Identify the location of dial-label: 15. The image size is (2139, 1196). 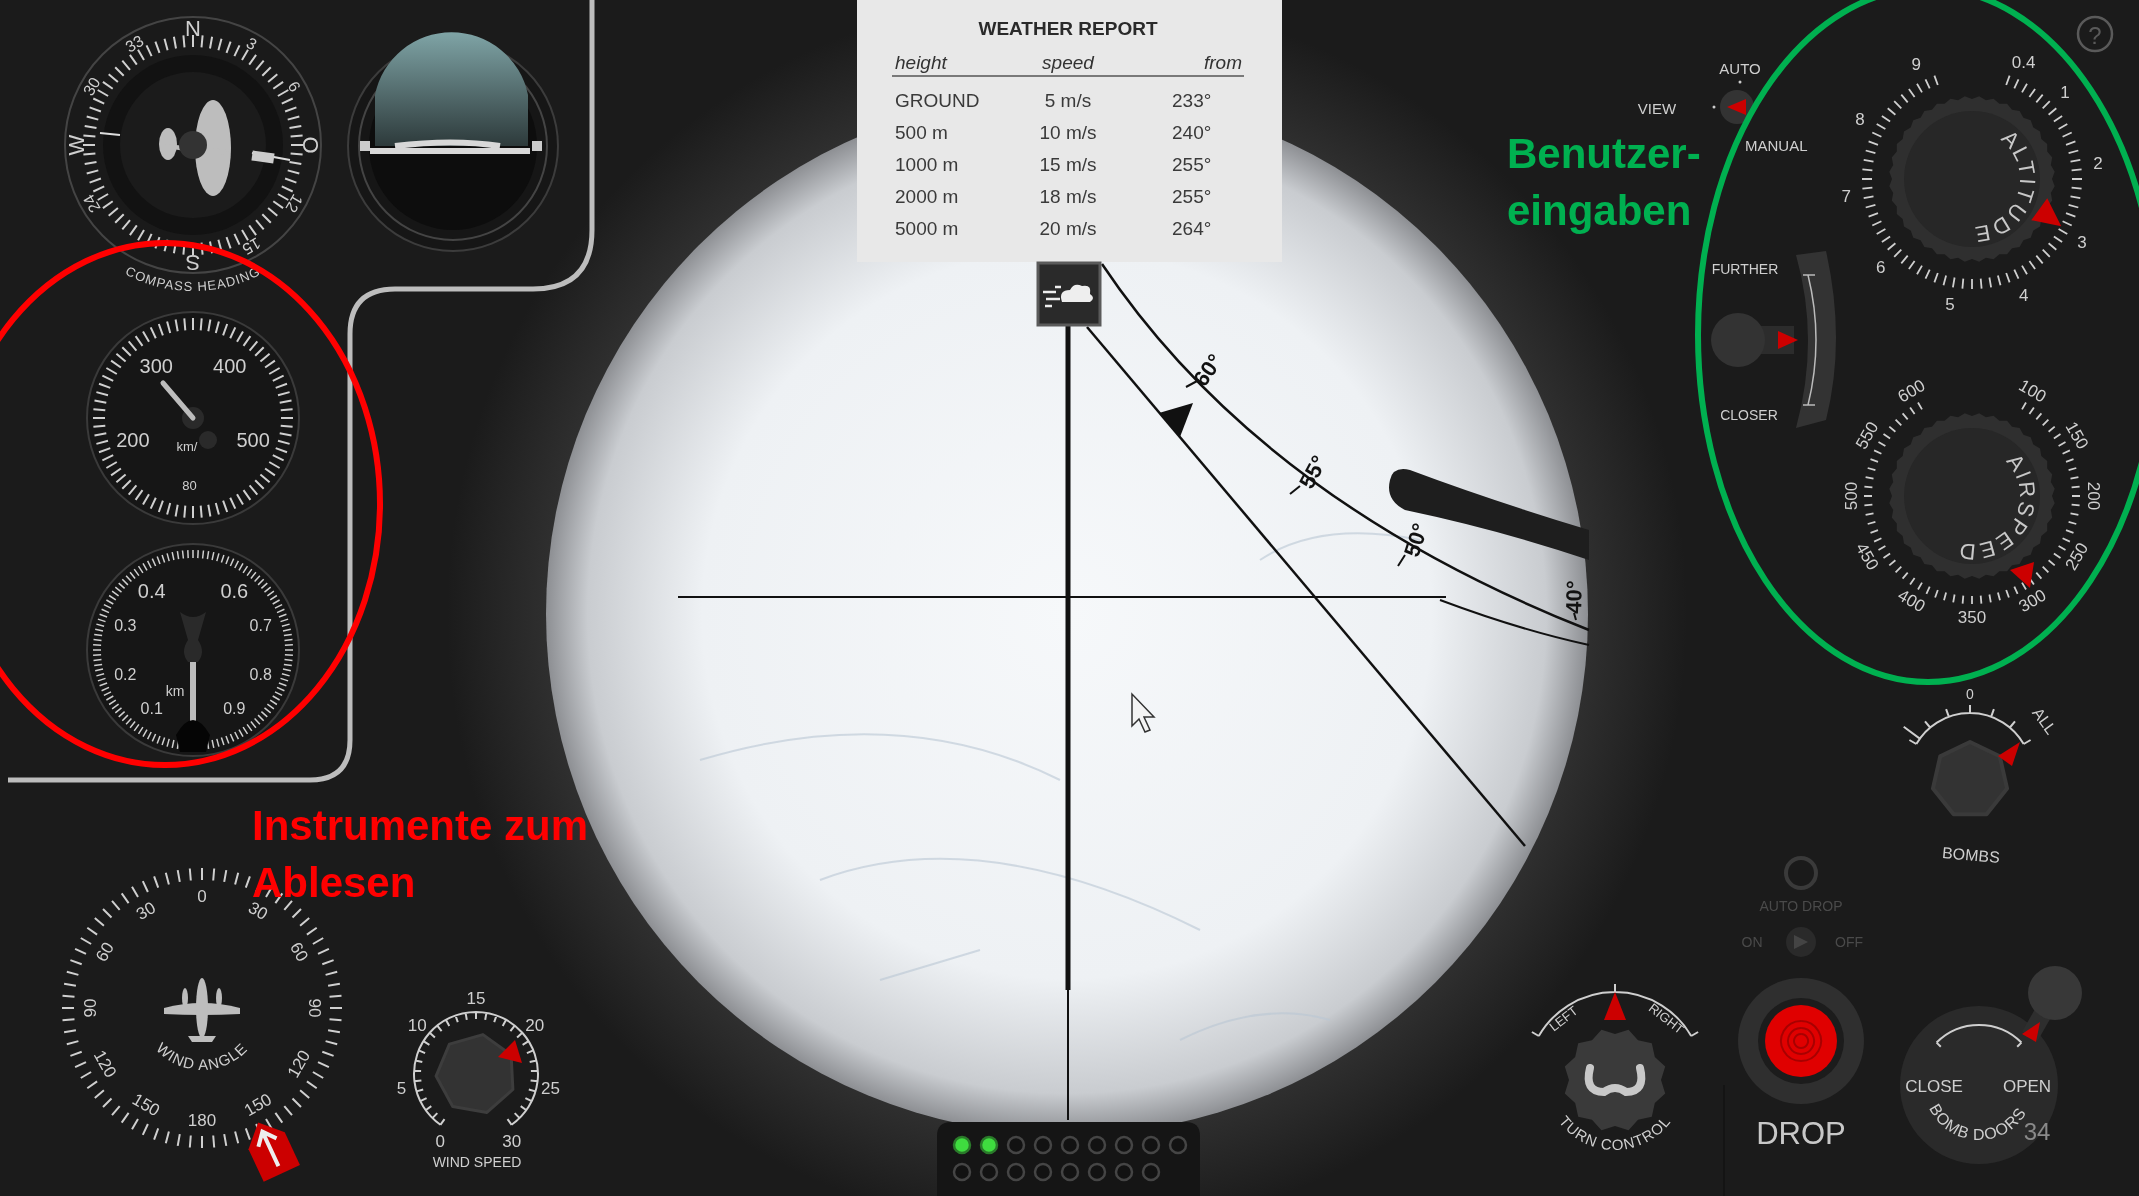
(476, 998).